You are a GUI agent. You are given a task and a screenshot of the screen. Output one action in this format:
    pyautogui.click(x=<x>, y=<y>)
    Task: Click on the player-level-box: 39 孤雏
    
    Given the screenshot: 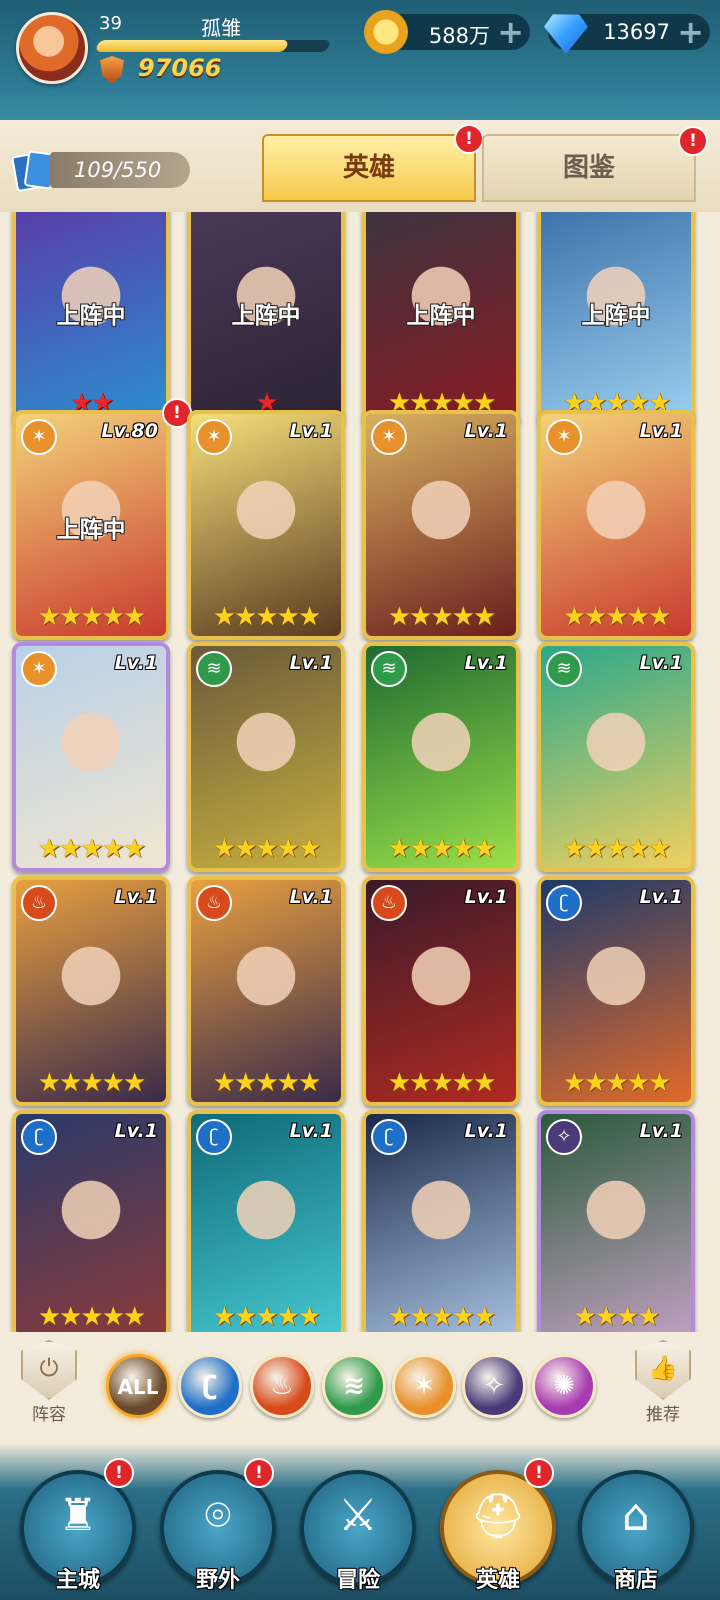 What is the action you would take?
    pyautogui.click(x=214, y=31)
    